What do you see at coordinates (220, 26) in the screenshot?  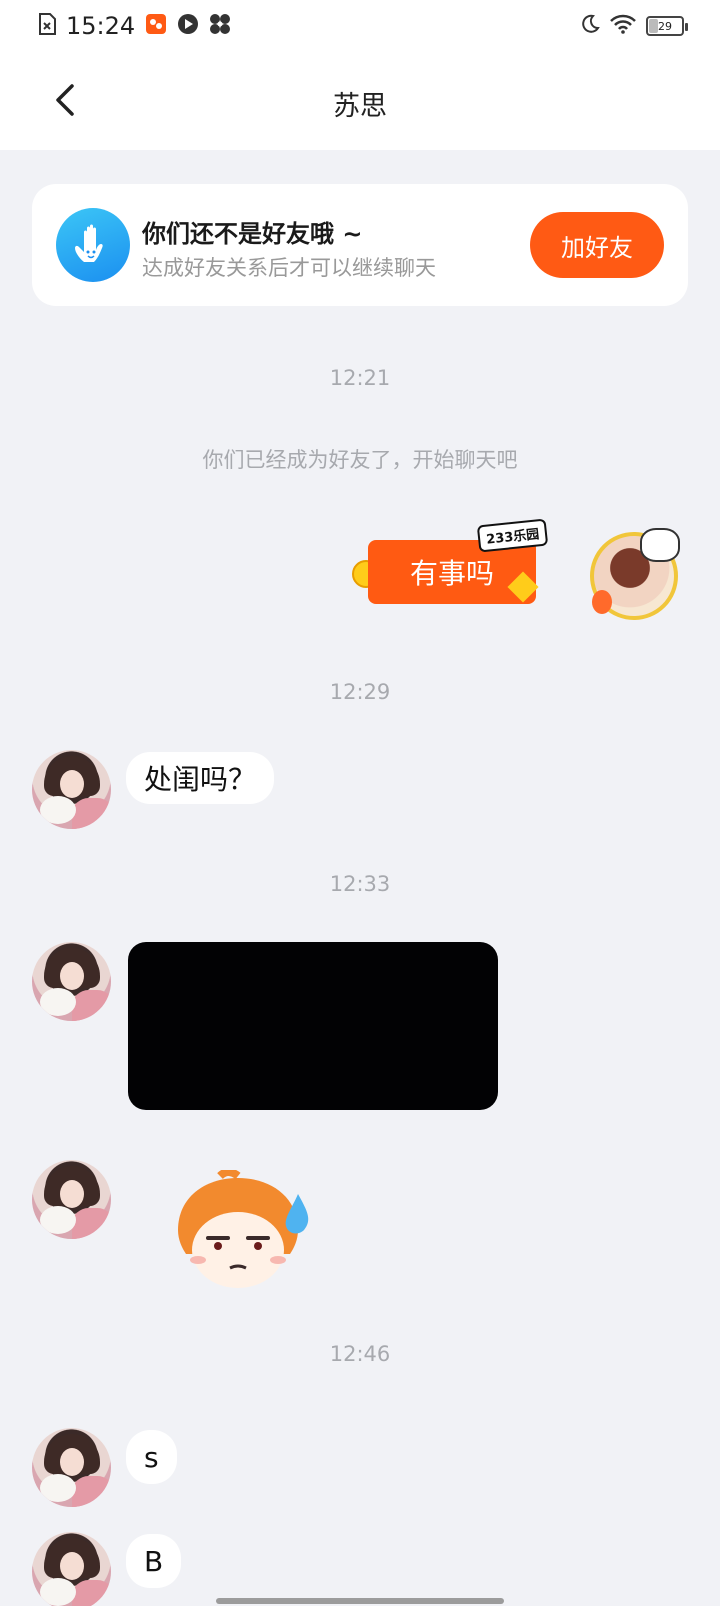 I see `fan-icon` at bounding box center [220, 26].